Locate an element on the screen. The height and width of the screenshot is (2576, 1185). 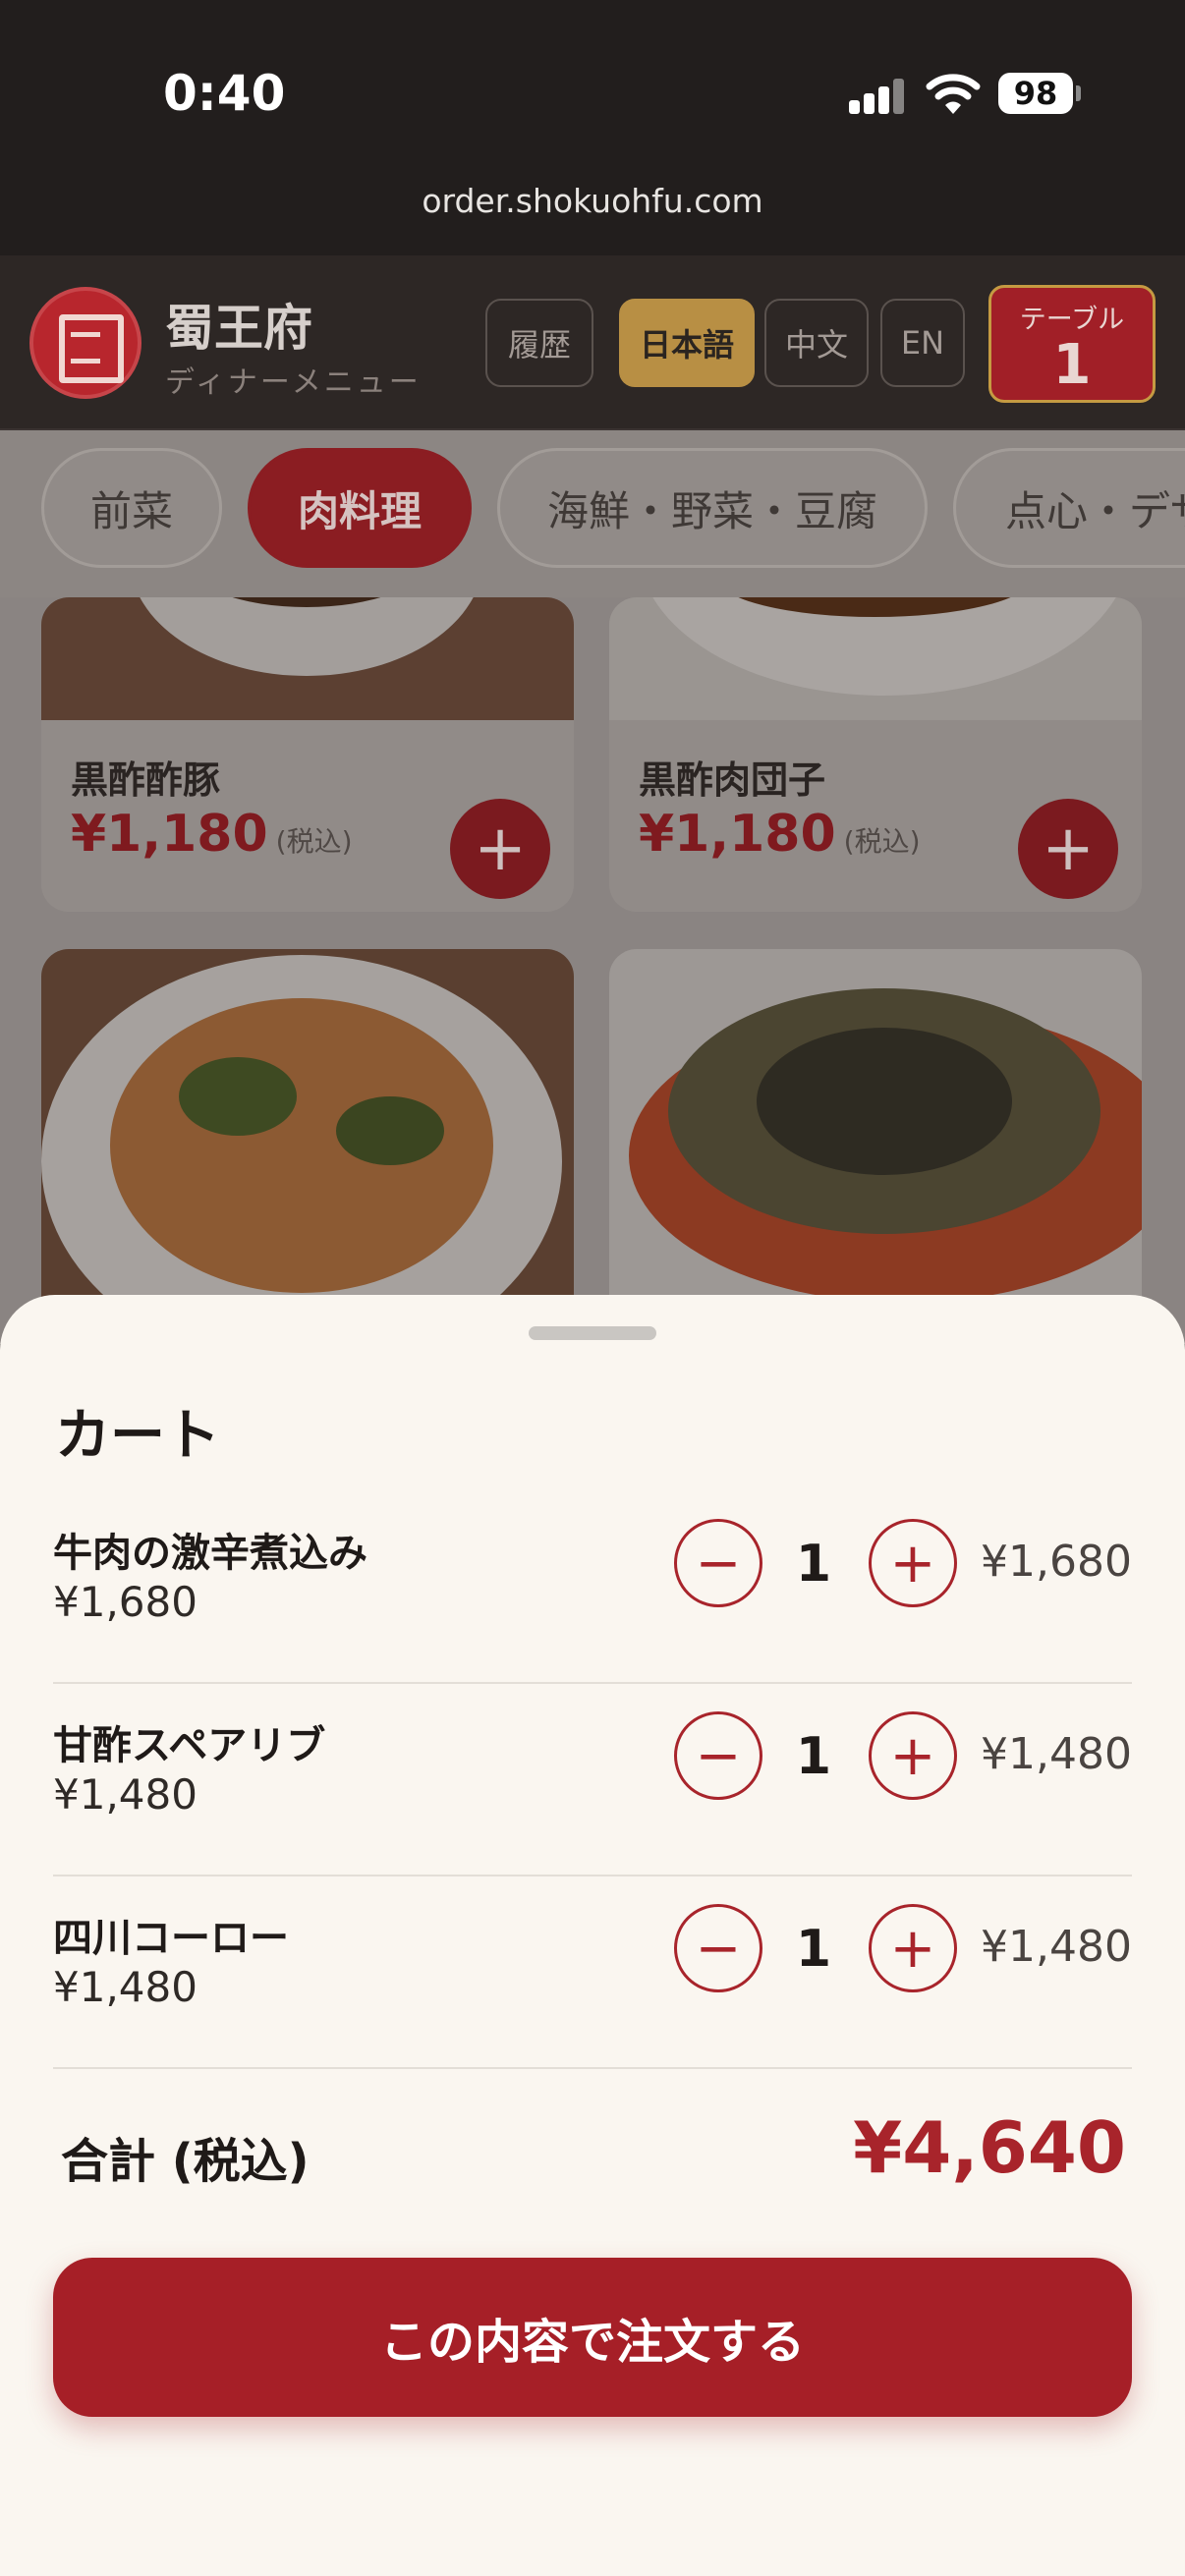
cart-item-name: 四川コーロー is located at coordinates (171, 1938).